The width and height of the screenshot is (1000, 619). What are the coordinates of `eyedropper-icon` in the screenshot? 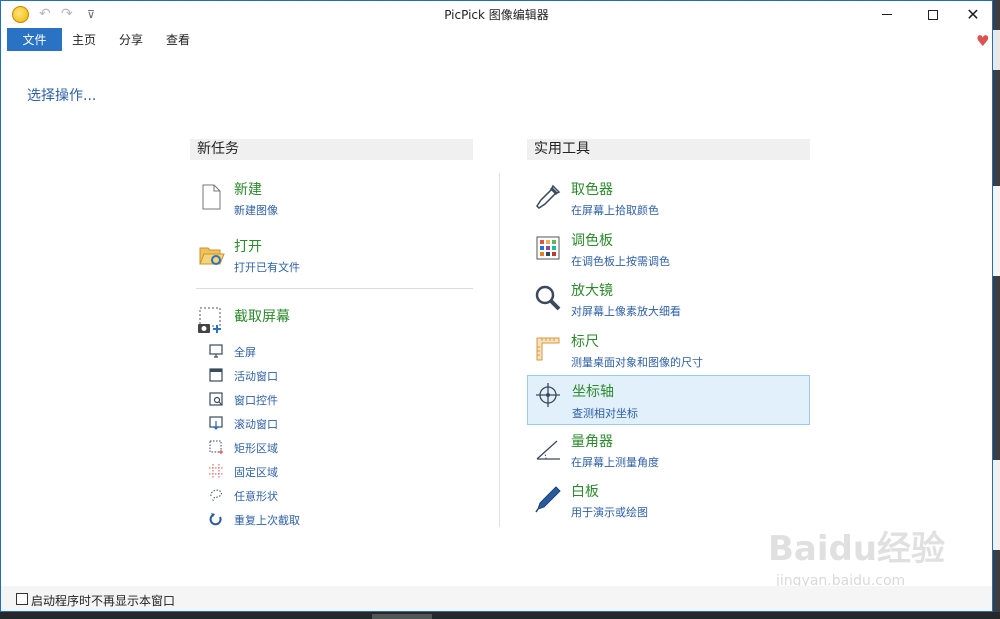 It's located at (548, 196).